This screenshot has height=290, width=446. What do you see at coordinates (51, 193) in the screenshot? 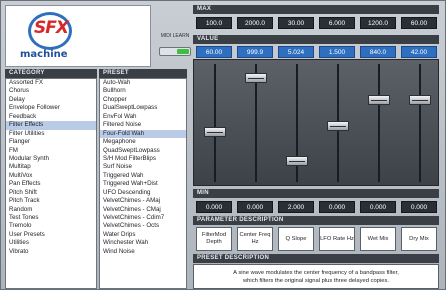
I see `category-item: Pitch Shift` at bounding box center [51, 193].